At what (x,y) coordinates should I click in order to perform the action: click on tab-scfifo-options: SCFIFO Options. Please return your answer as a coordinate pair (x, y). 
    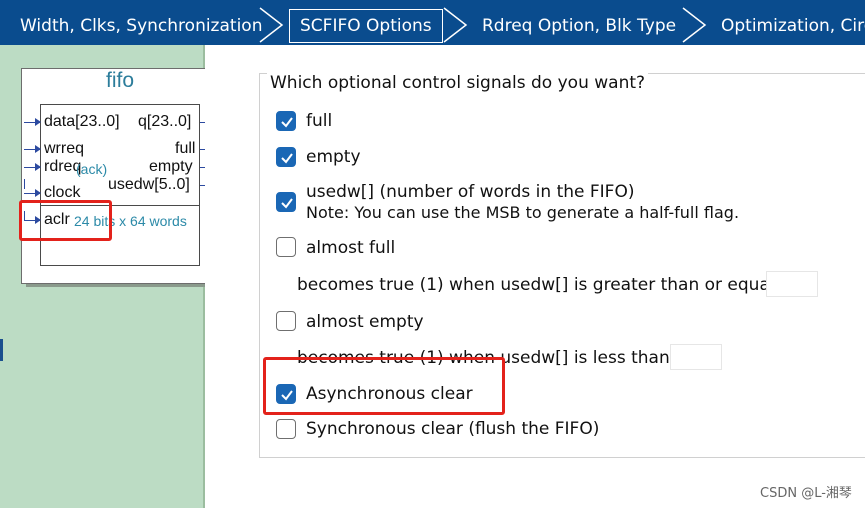
    Looking at the image, I should click on (366, 26).